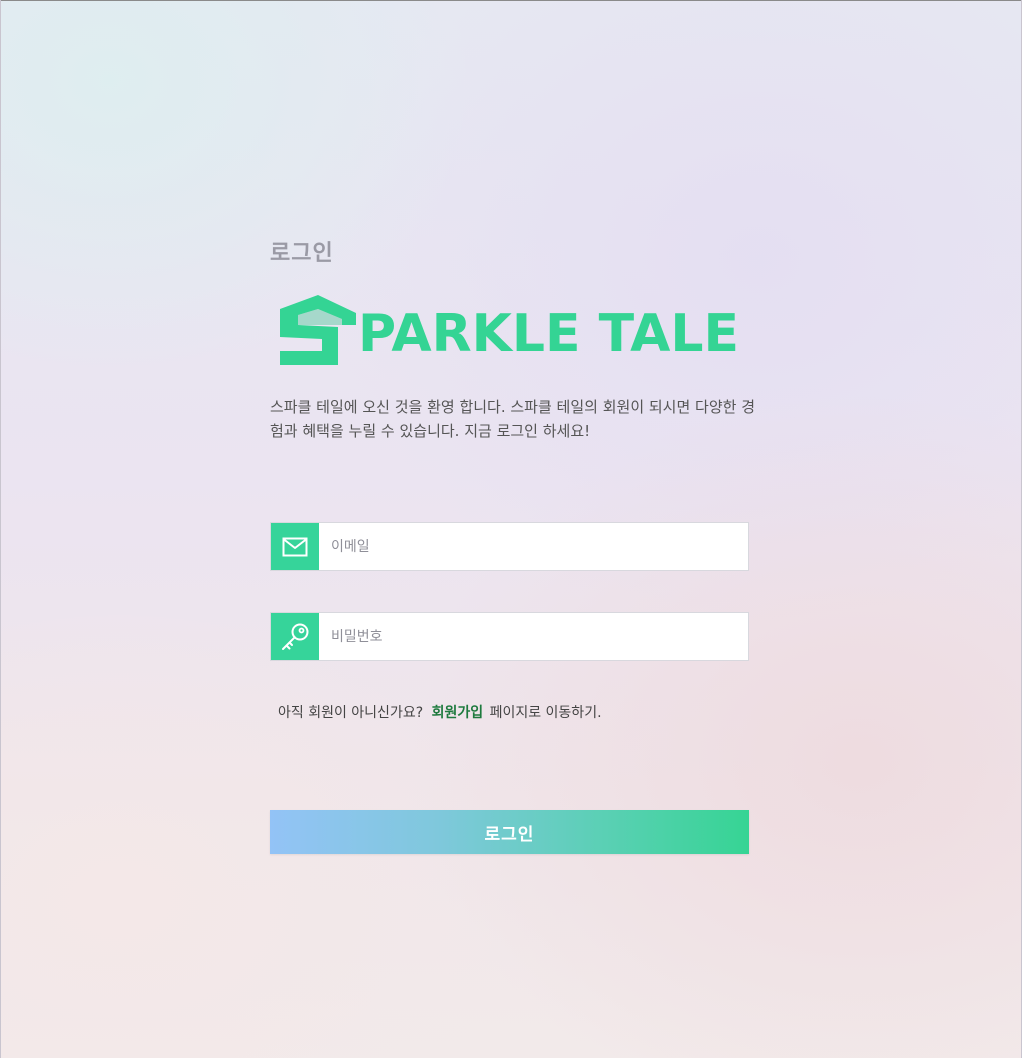 Image resolution: width=1022 pixels, height=1058 pixels. What do you see at coordinates (533, 636) in the screenshot?
I see `password-input` at bounding box center [533, 636].